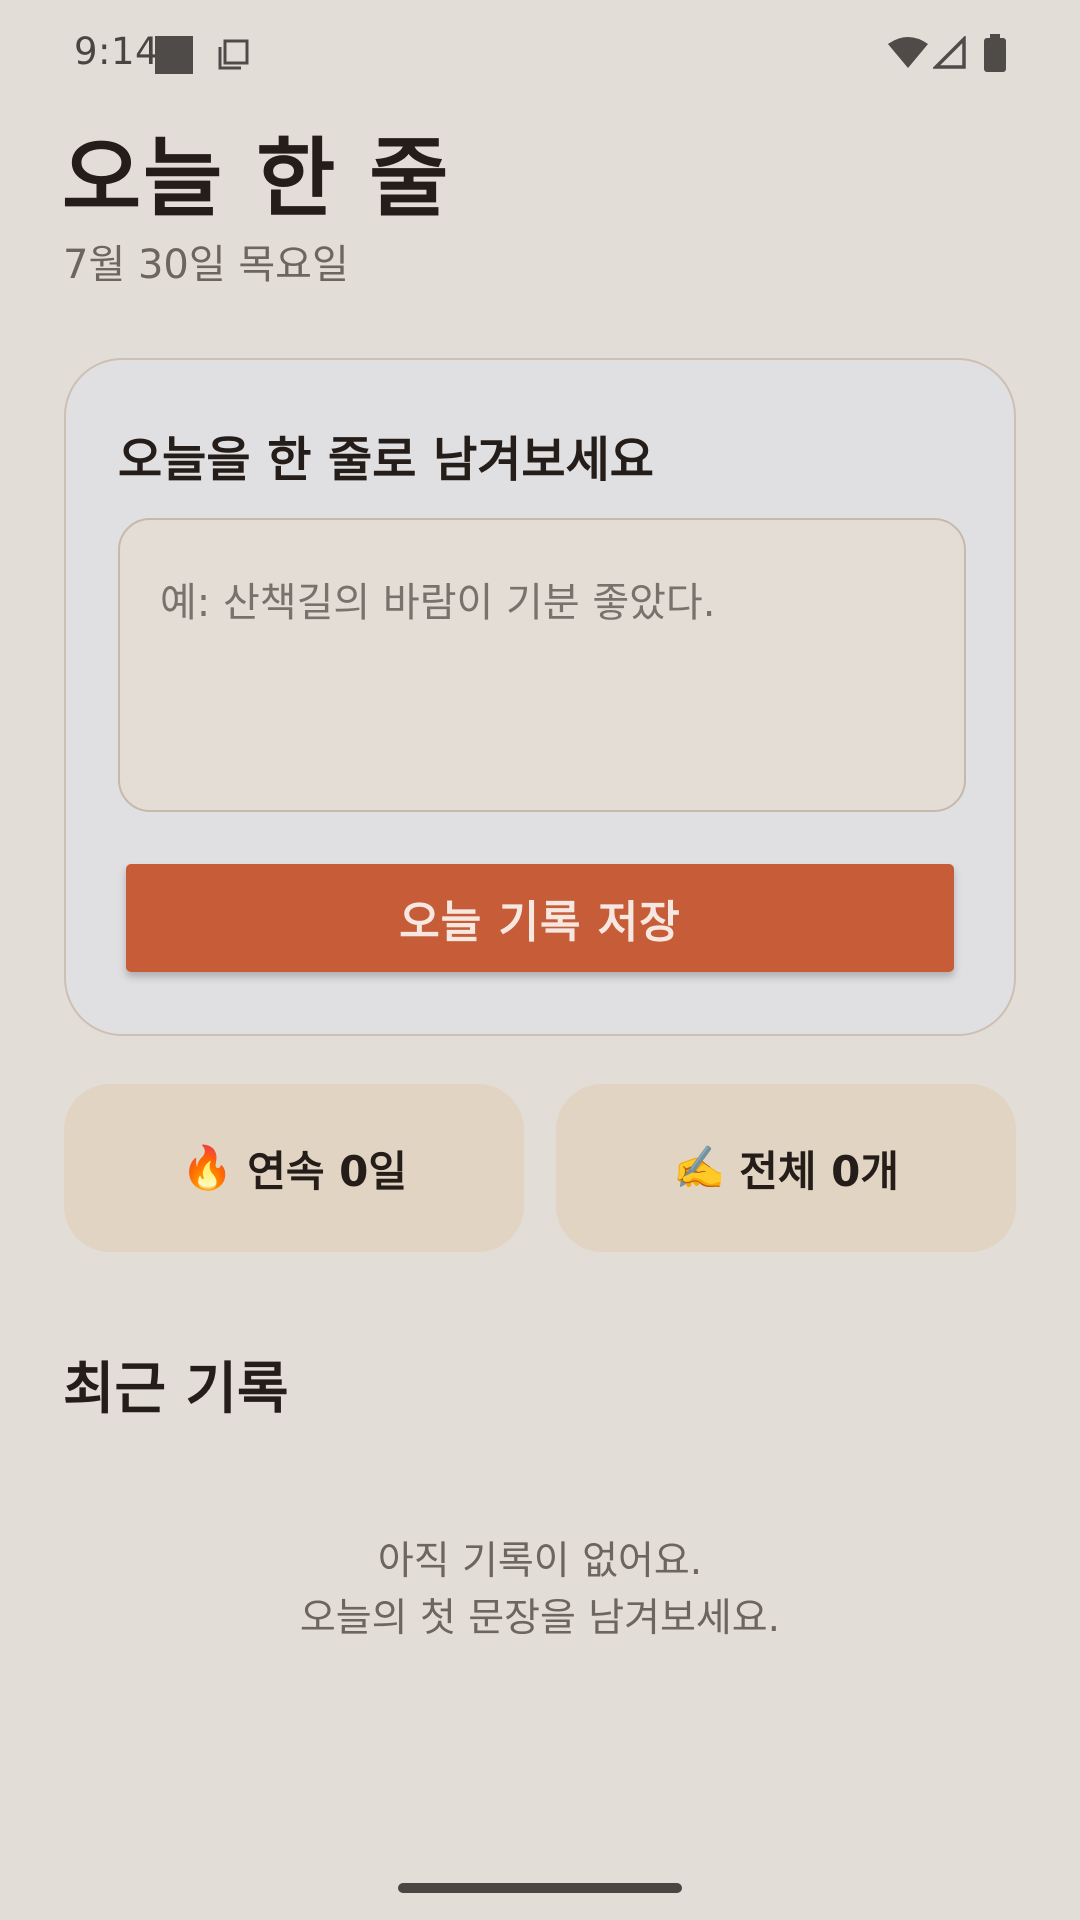 The height and width of the screenshot is (1920, 1080). I want to click on streak-stat-card: 🔥 연속 0일, so click(294, 1168).